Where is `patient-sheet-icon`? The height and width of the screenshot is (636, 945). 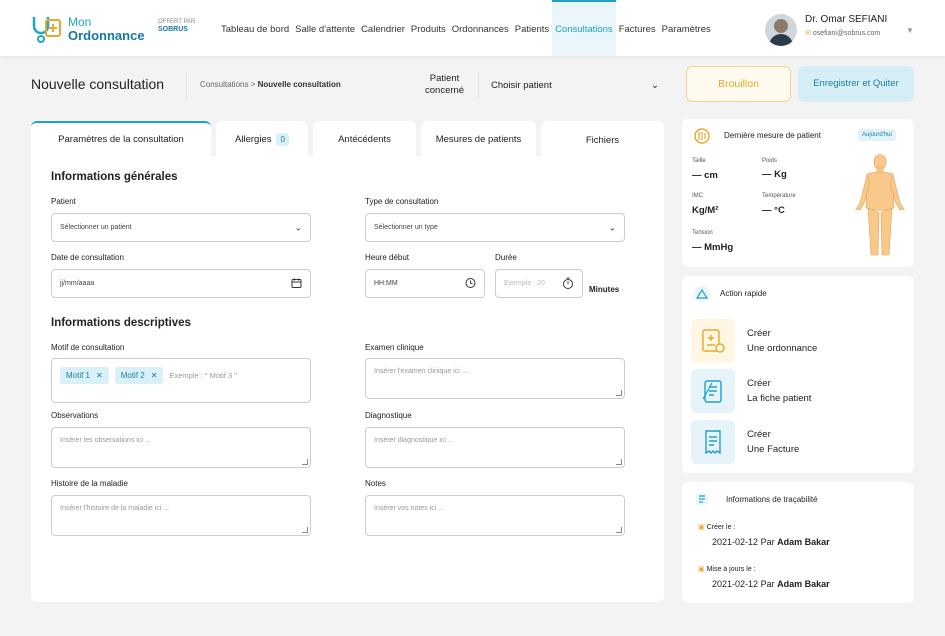 patient-sheet-icon is located at coordinates (713, 391).